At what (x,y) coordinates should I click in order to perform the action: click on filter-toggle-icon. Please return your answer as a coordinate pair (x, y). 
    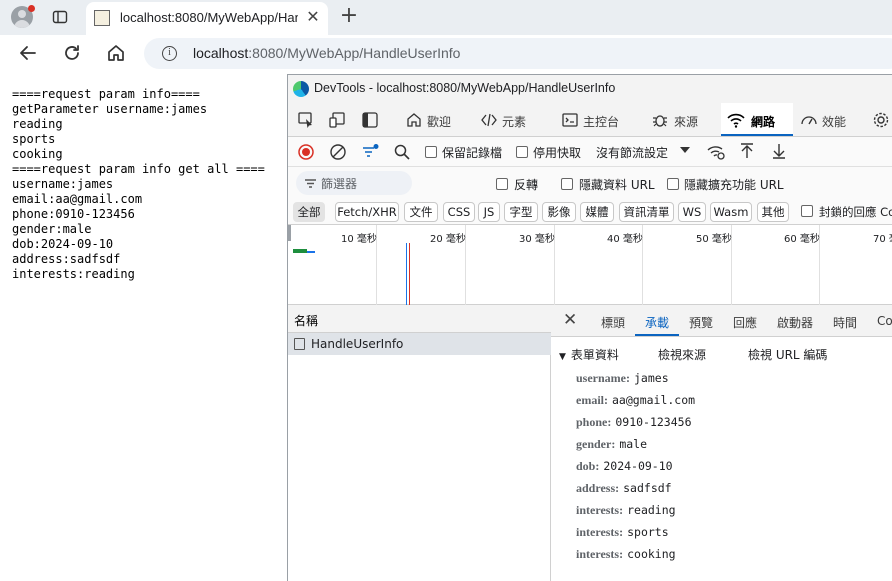
    Looking at the image, I should click on (370, 152).